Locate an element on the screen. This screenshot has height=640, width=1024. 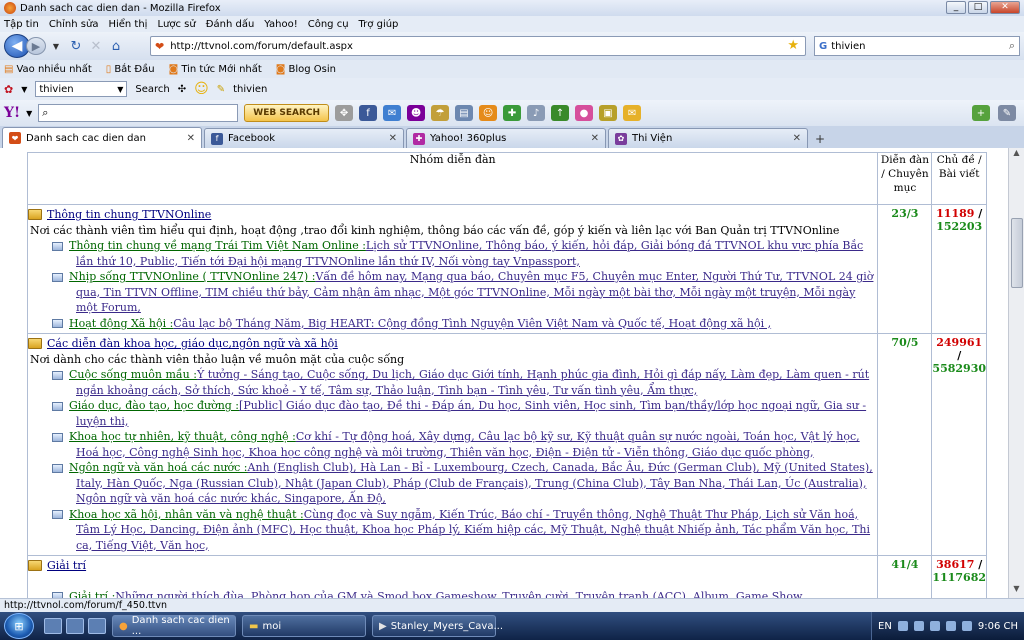
subforum-group-link: Hoạt động Xã hội : is located at coordinates (121, 323).